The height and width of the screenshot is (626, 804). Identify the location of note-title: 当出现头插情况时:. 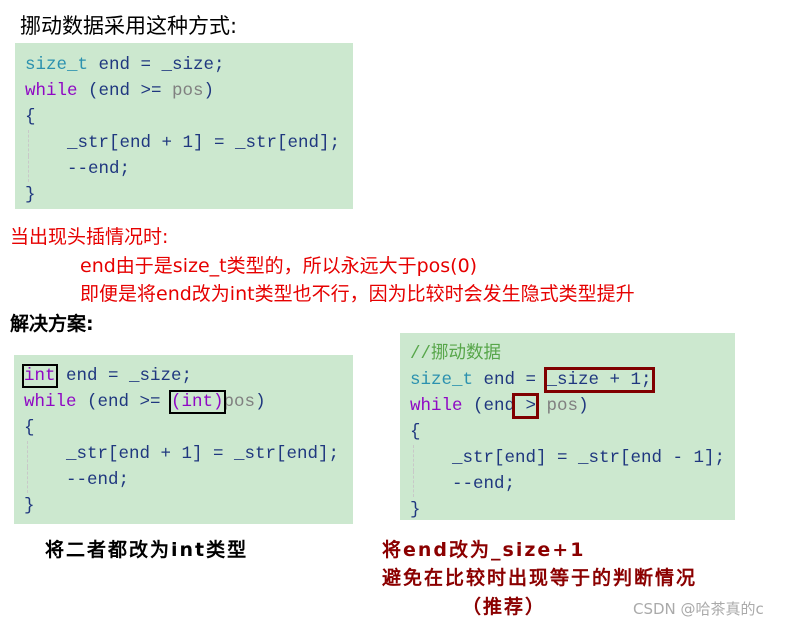
(89, 237).